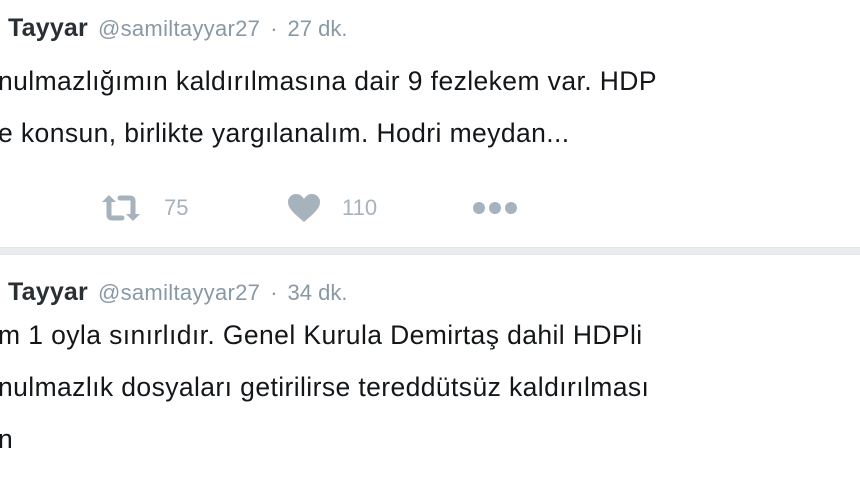 The width and height of the screenshot is (860, 480). I want to click on tweet-header: Tayyar @samiltayyar27 · 34 dk., so click(173, 298).